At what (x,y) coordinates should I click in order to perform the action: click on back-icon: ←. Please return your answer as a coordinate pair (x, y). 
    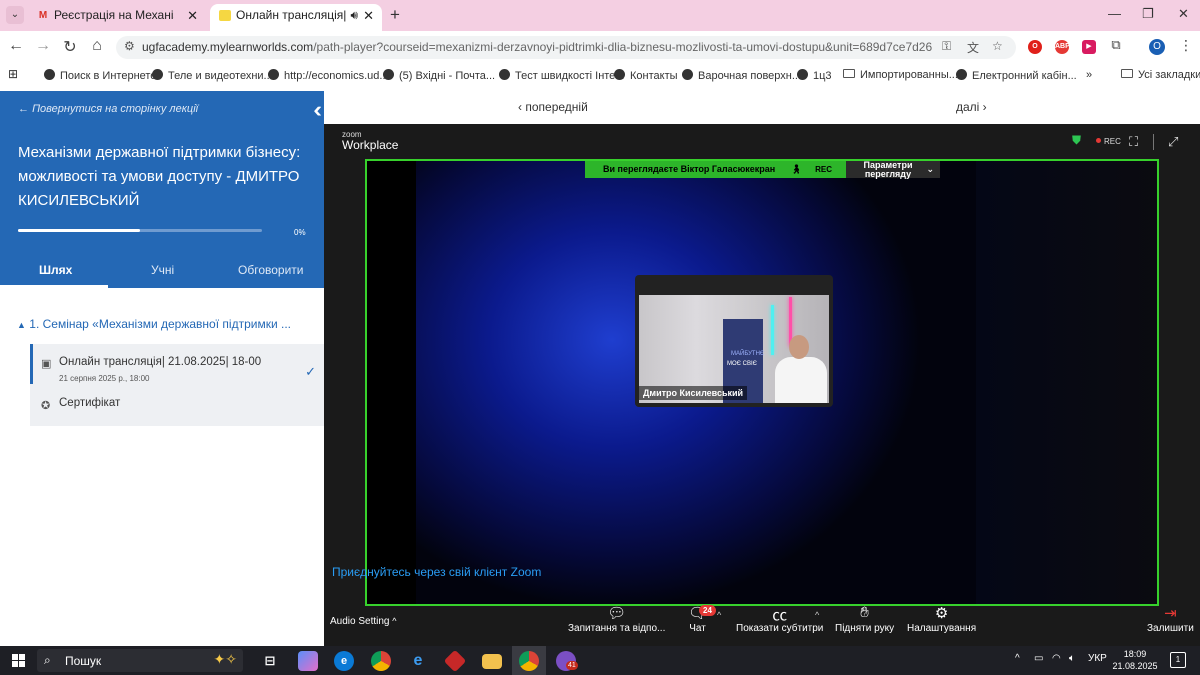
    Looking at the image, I should click on (16, 46).